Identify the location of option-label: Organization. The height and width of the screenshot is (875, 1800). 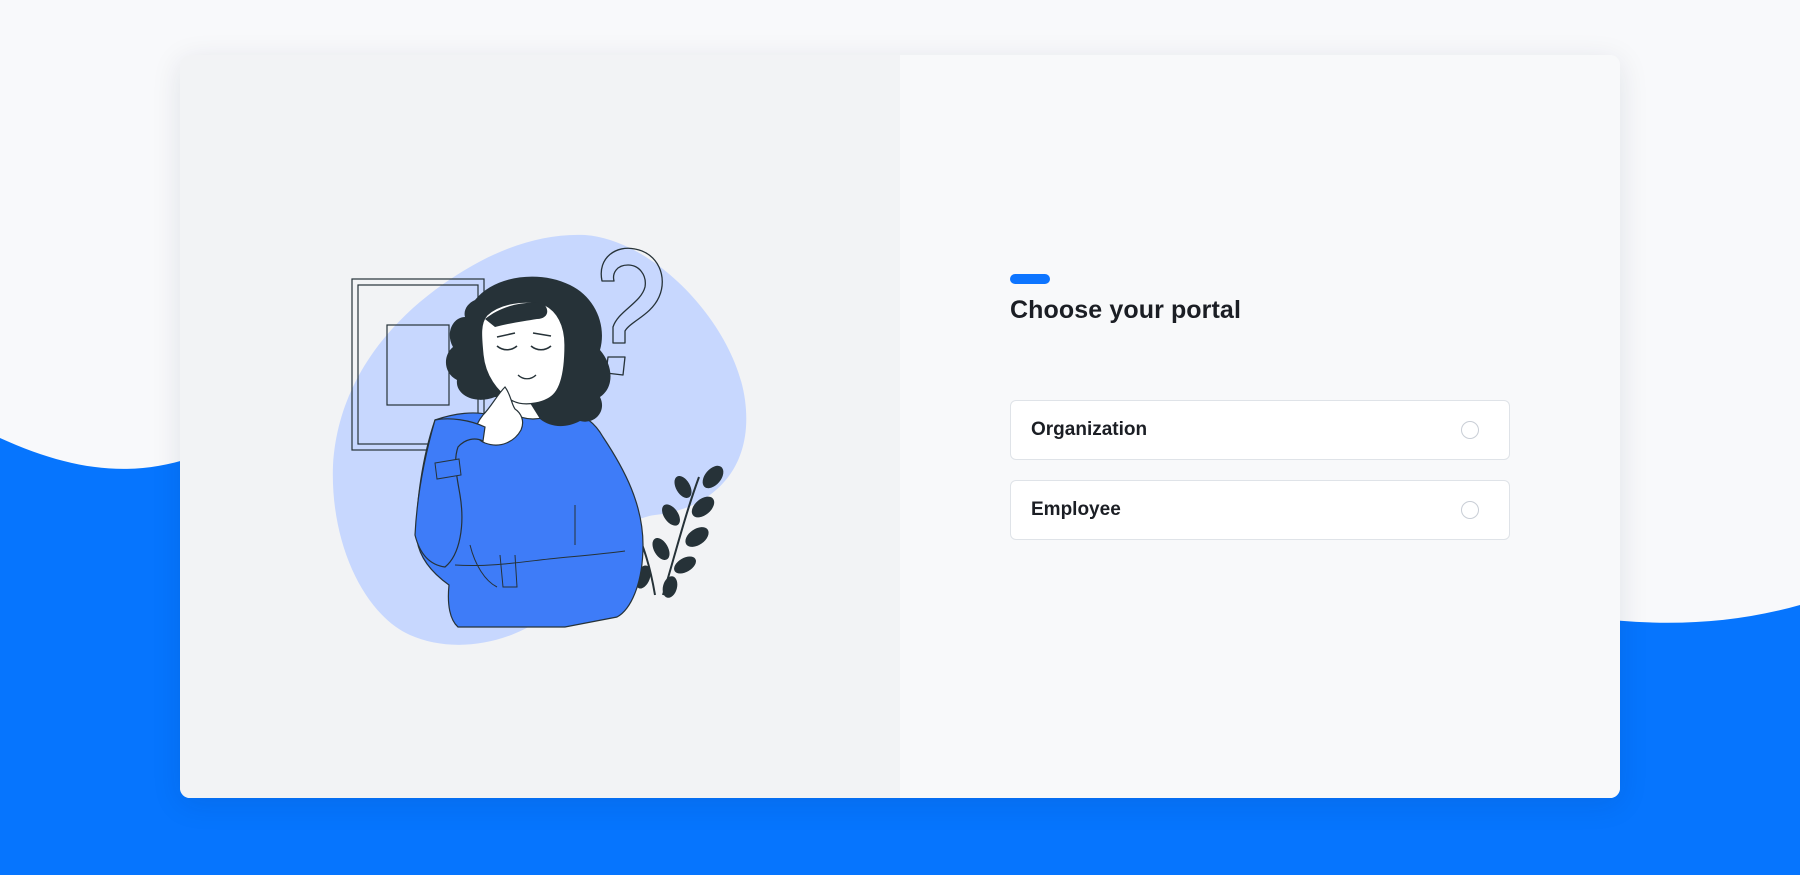
(1089, 429).